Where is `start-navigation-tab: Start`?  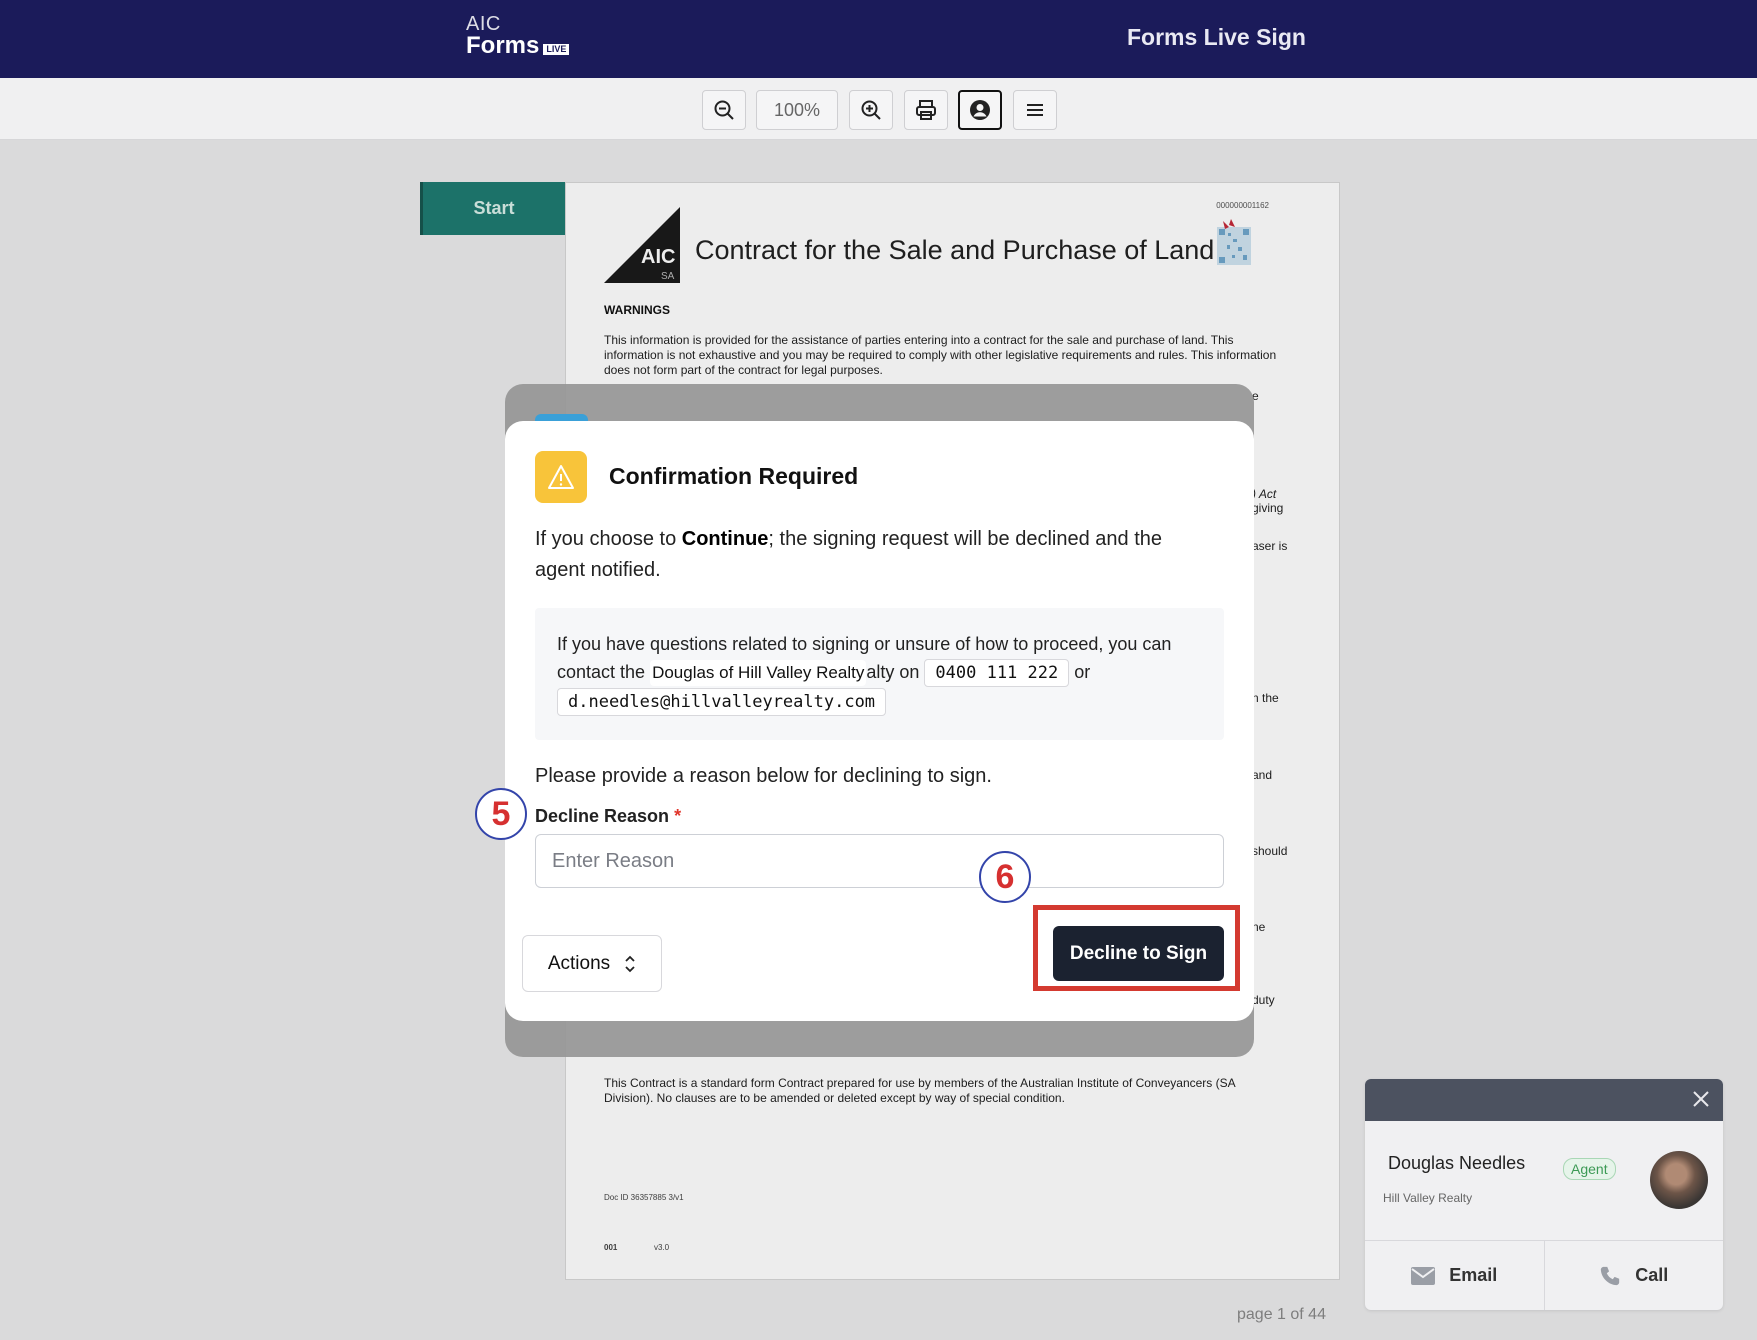 start-navigation-tab: Start is located at coordinates (501, 208).